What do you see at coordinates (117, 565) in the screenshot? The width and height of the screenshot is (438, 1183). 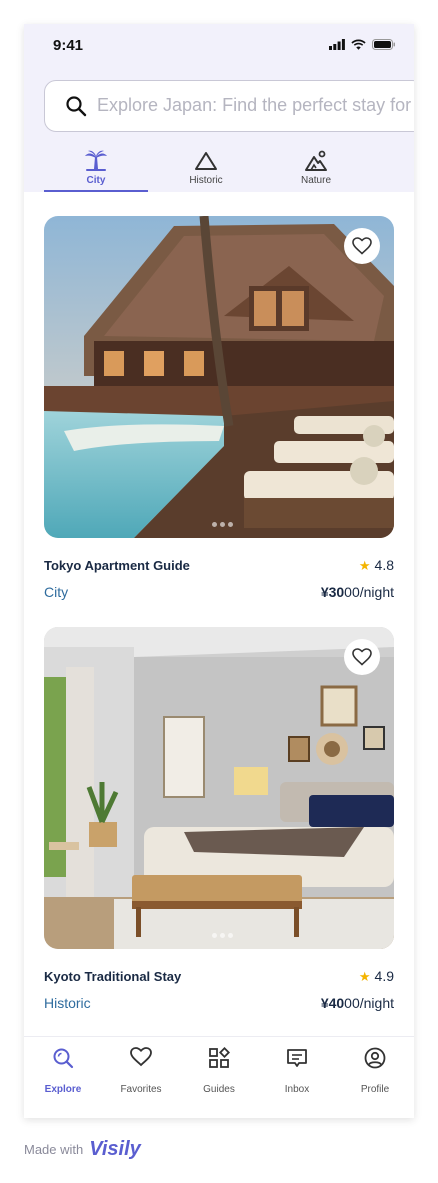 I see `listing-title: Tokyo Apartment Guide` at bounding box center [117, 565].